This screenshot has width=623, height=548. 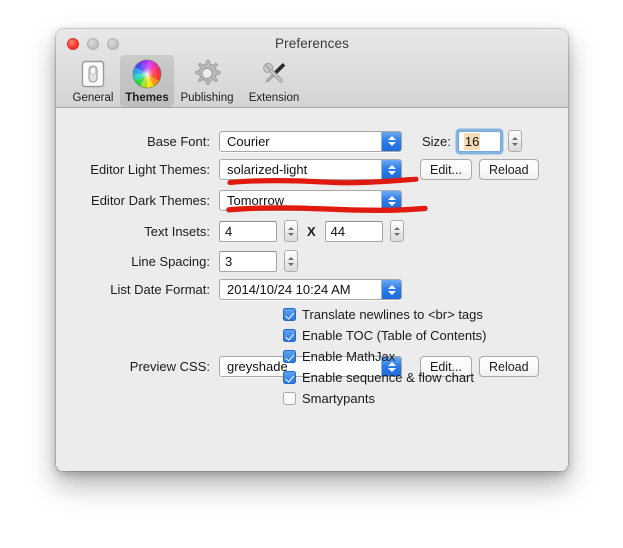 What do you see at coordinates (178, 141) in the screenshot?
I see `base-font-label: Base Font:` at bounding box center [178, 141].